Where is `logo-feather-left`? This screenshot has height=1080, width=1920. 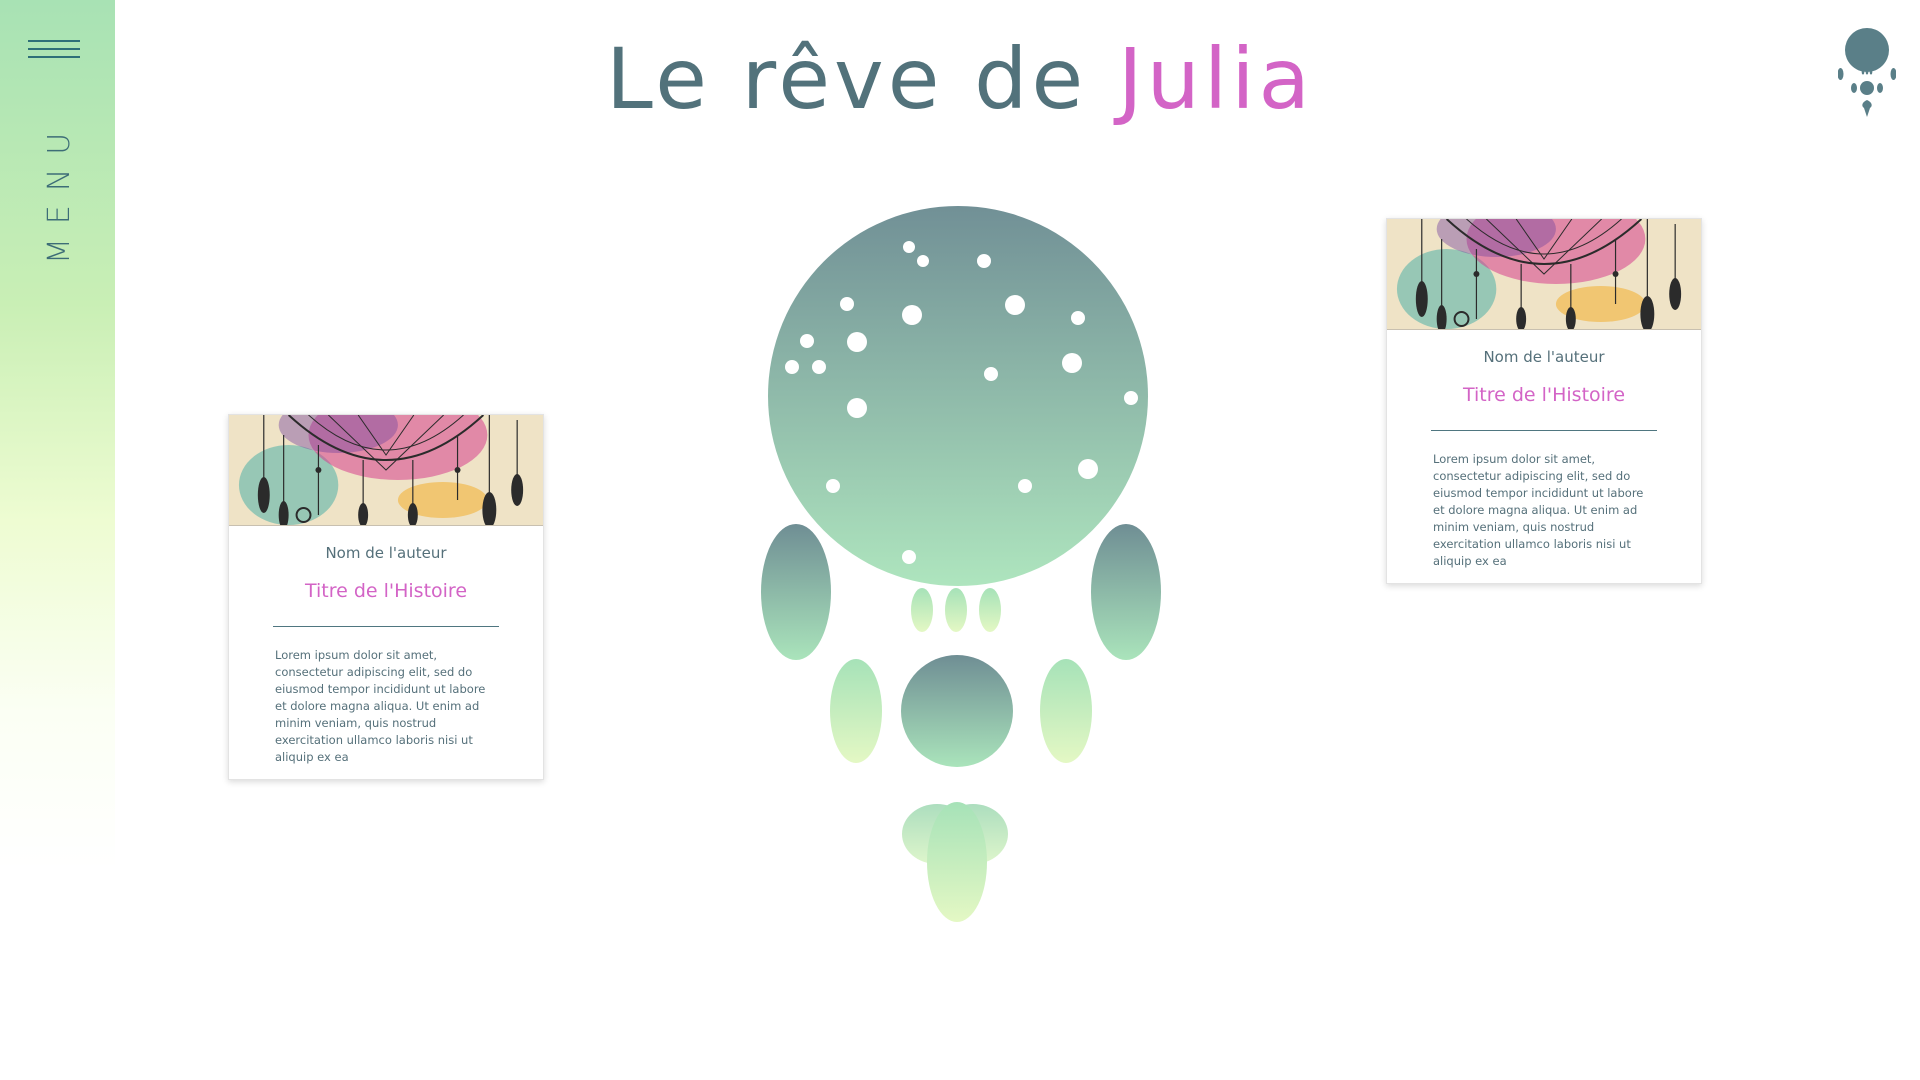
logo-feather-left is located at coordinates (1841, 74).